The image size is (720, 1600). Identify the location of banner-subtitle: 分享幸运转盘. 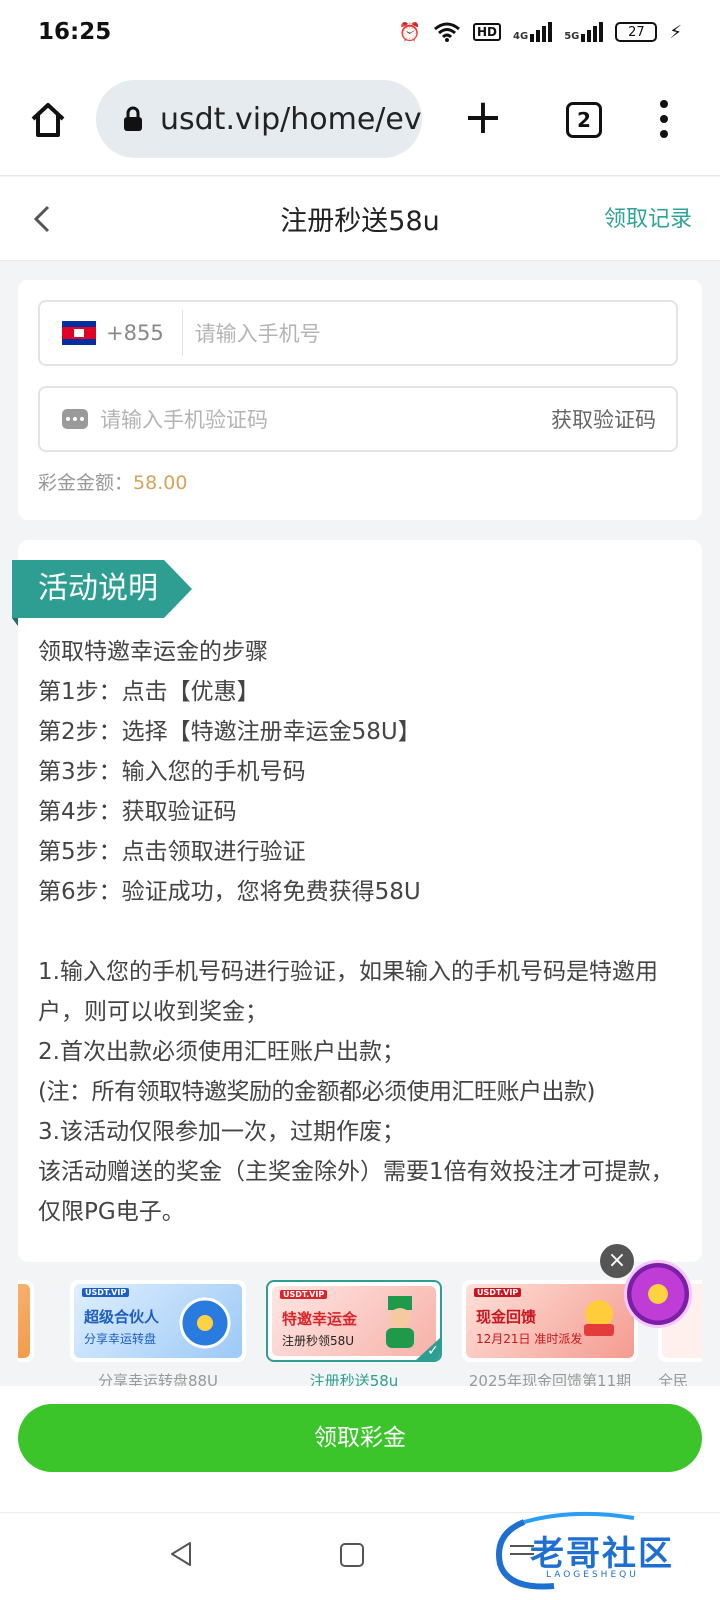
(120, 1339).